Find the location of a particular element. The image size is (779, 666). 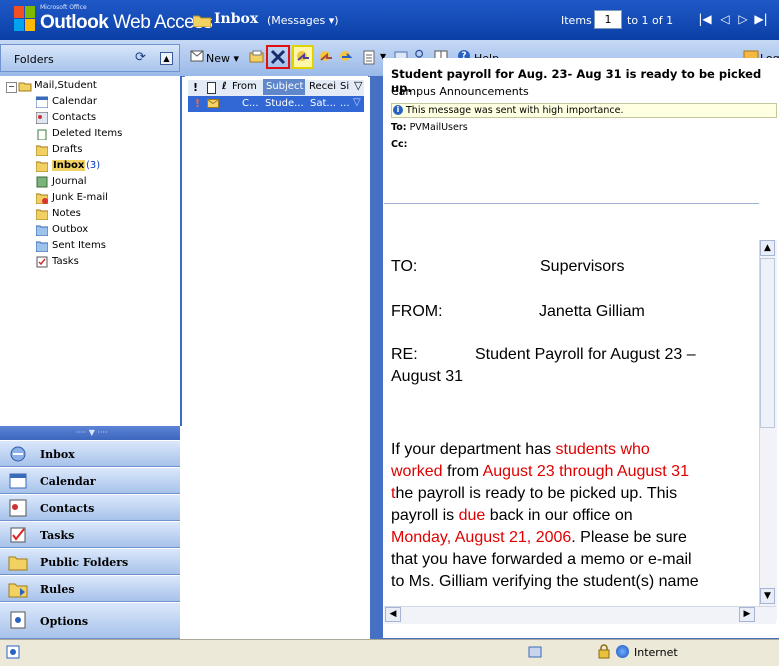

grip-dots-icon: ···· ▼ ···· is located at coordinates (92, 432).